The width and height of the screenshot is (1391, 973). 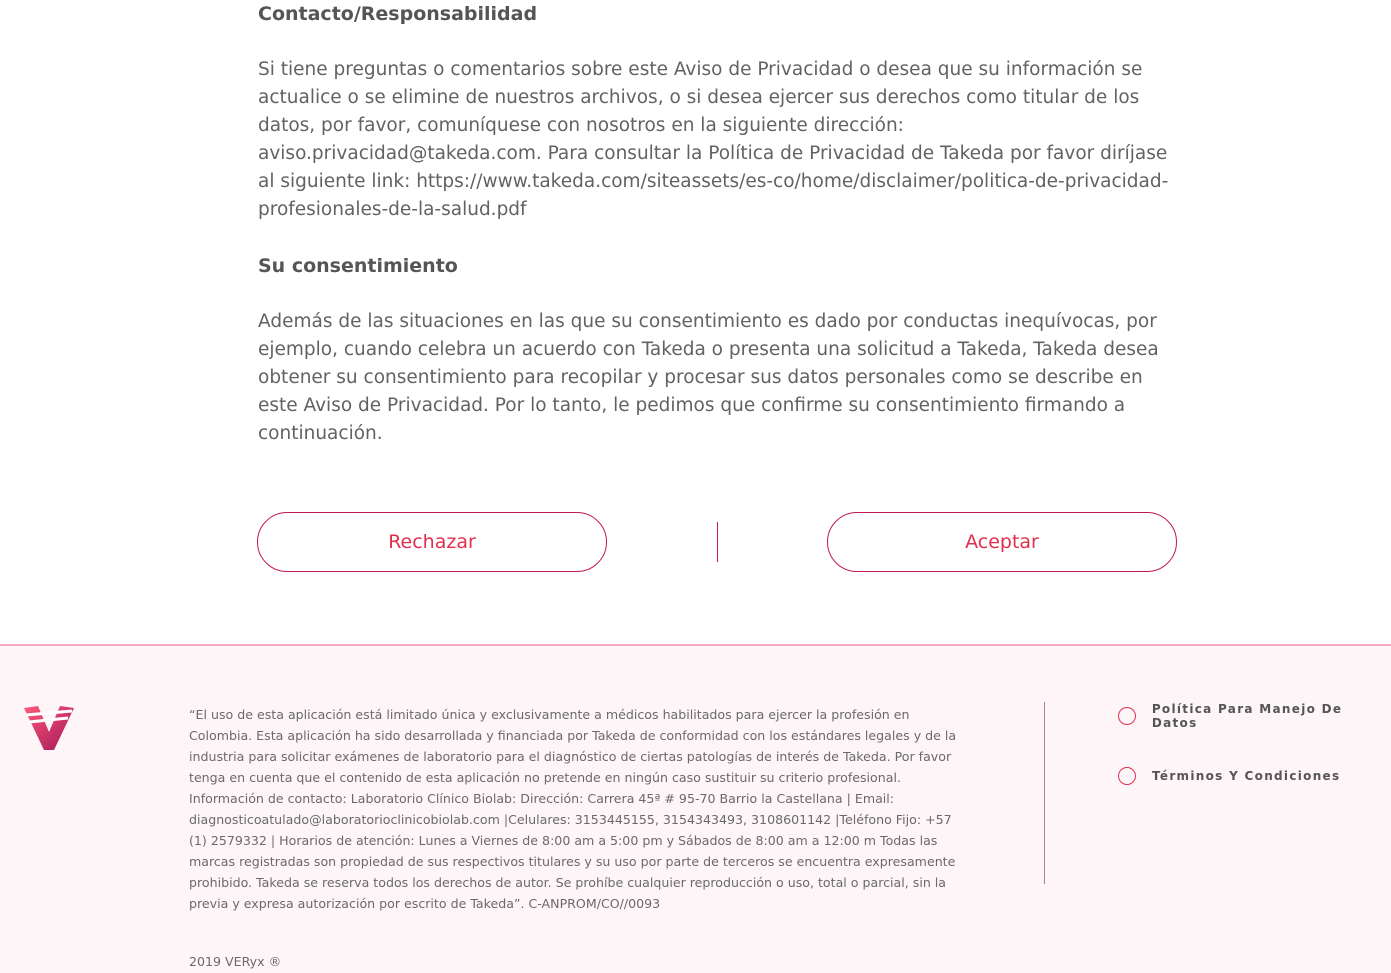 I want to click on privacy-policy-link: Política Para Manejo De Datos, so click(x=1254, y=716).